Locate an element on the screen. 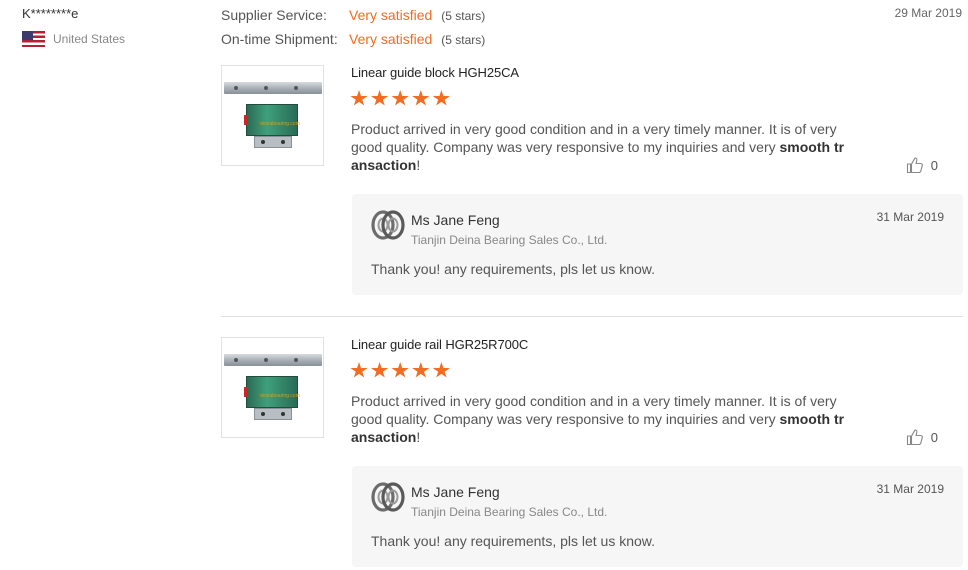 Image resolution: width=968 pixels, height=570 pixels. review-date: 29 Mar 2019 is located at coordinates (928, 13).